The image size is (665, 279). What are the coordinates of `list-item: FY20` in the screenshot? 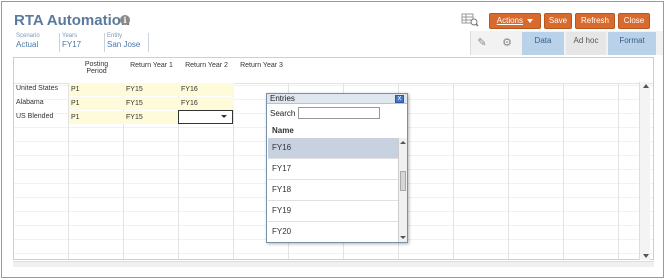 It's located at (333, 232).